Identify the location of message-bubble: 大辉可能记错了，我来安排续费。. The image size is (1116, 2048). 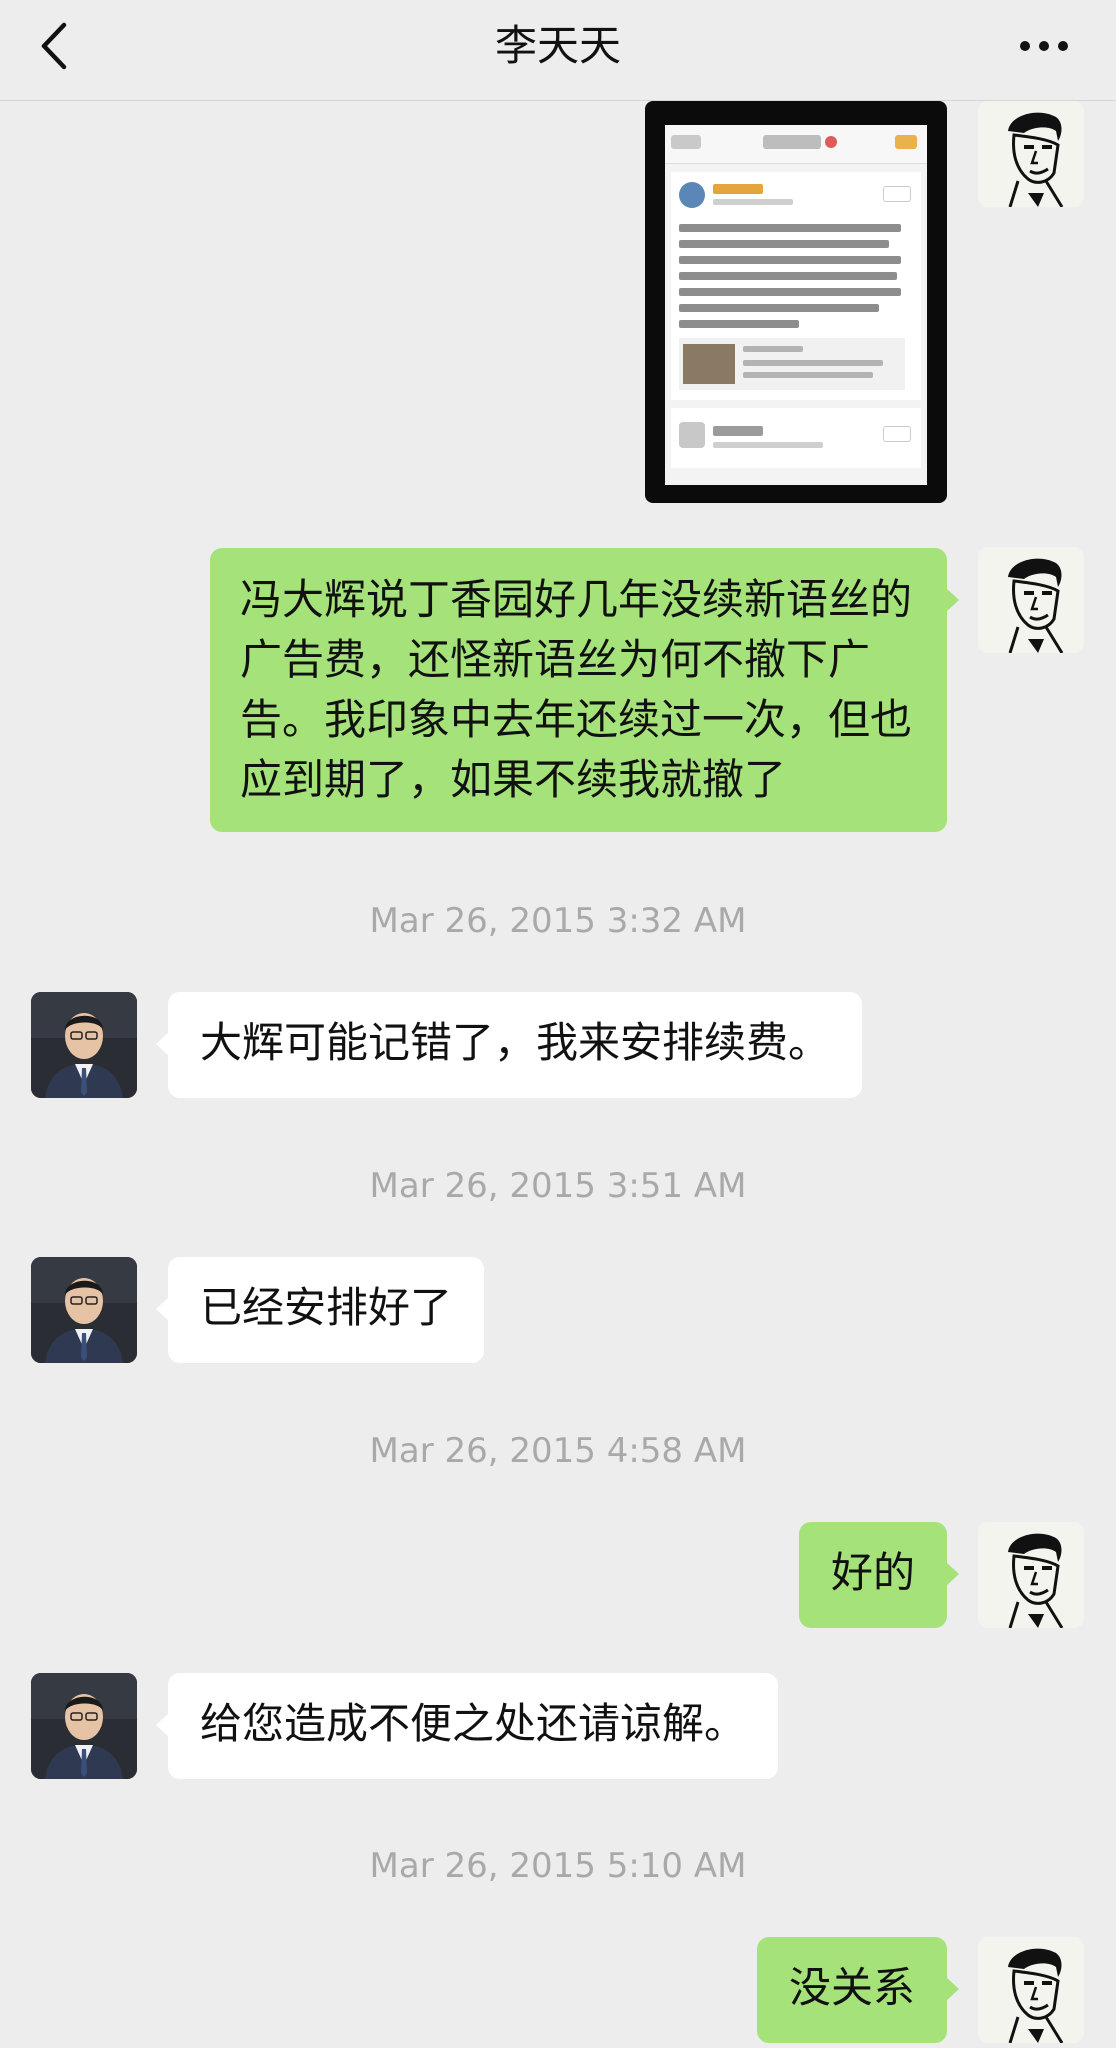
(509, 1045).